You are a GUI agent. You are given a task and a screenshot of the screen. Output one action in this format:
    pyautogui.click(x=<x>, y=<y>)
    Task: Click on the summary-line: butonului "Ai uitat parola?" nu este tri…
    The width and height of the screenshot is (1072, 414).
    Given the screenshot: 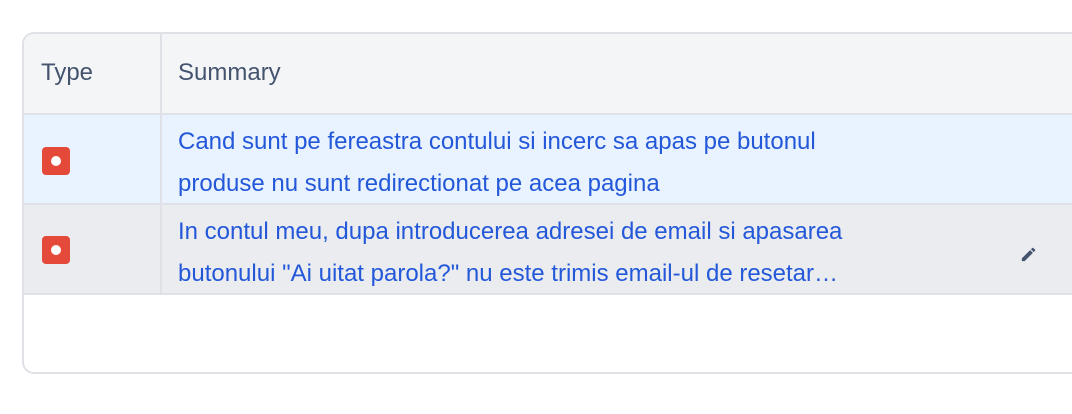 What is the action you would take?
    pyautogui.click(x=508, y=273)
    